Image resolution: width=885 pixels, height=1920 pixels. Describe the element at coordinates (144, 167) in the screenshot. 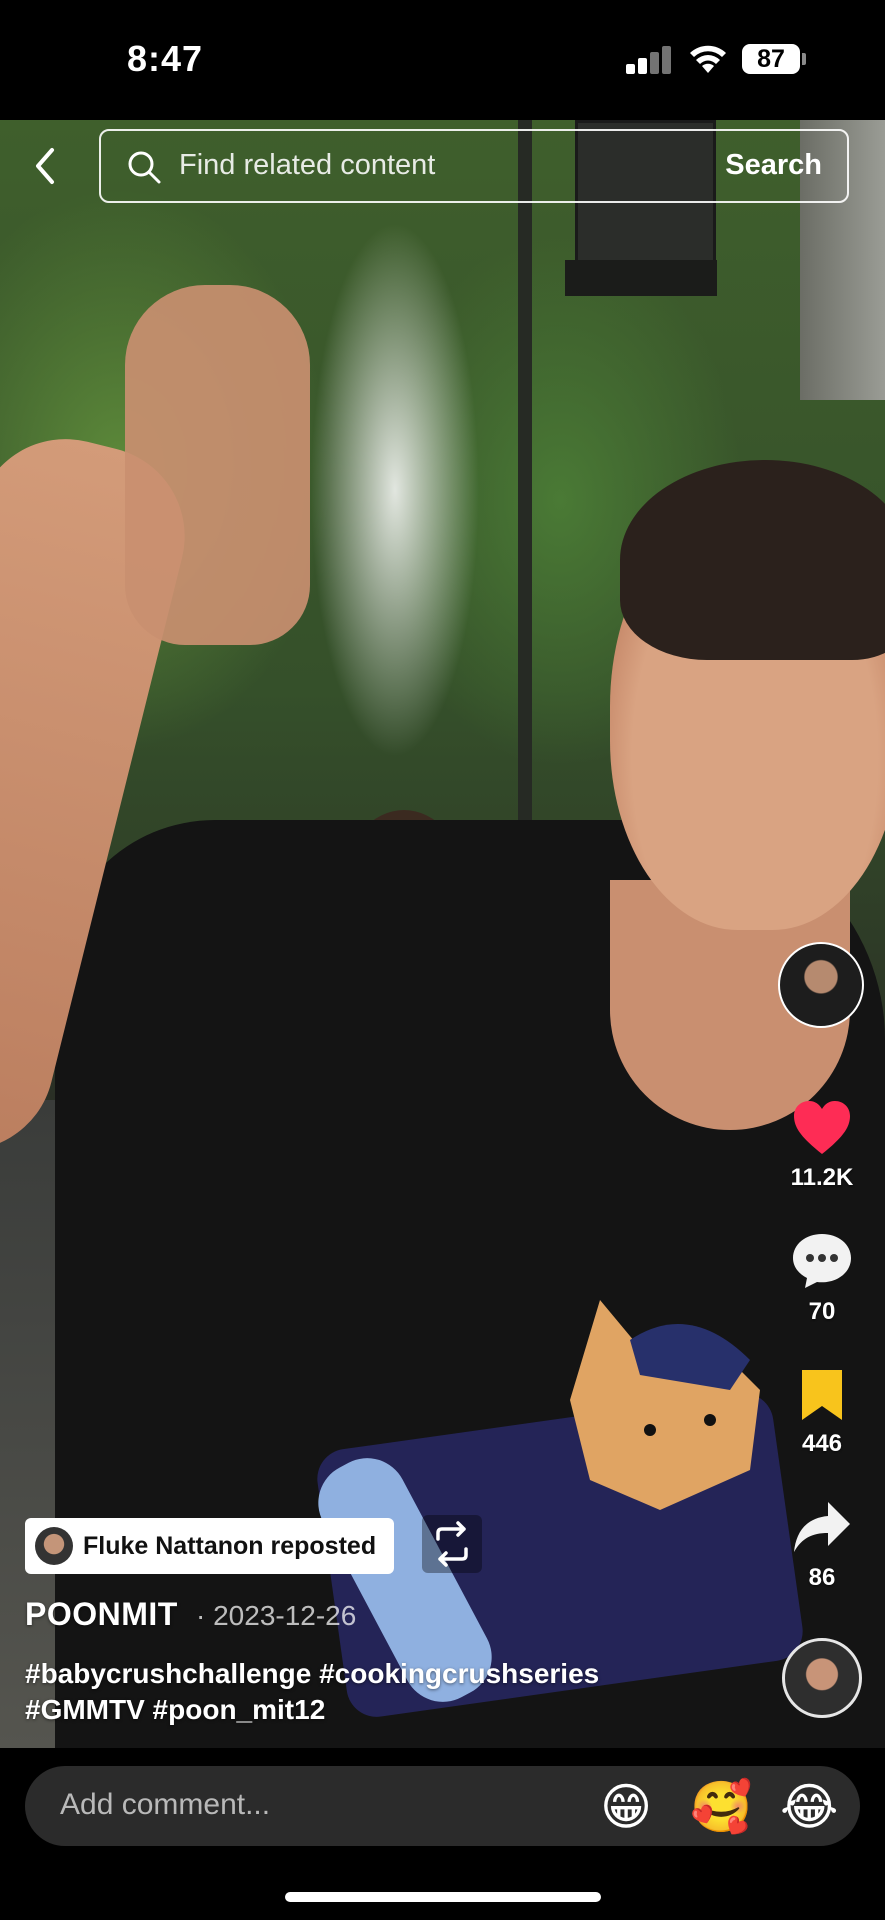

I see `search-icon` at that location.